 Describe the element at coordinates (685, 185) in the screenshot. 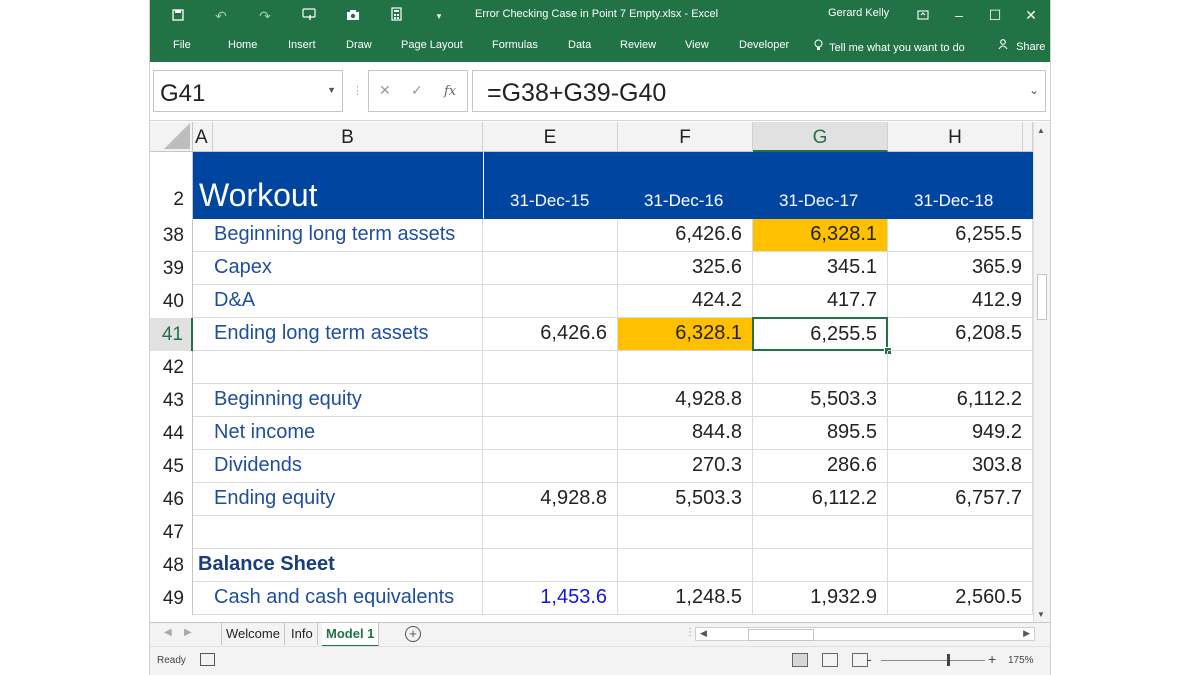

I see `header-date-f: 31-Dec-16` at that location.